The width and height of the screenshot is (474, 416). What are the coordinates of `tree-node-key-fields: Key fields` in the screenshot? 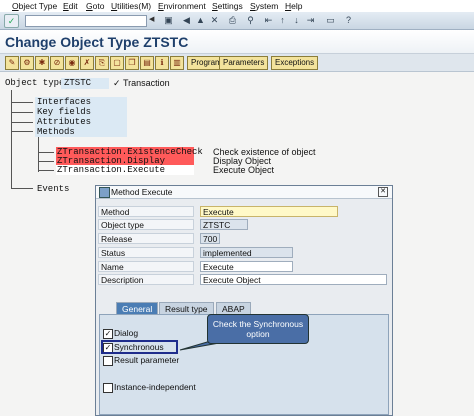 It's located at (64, 112).